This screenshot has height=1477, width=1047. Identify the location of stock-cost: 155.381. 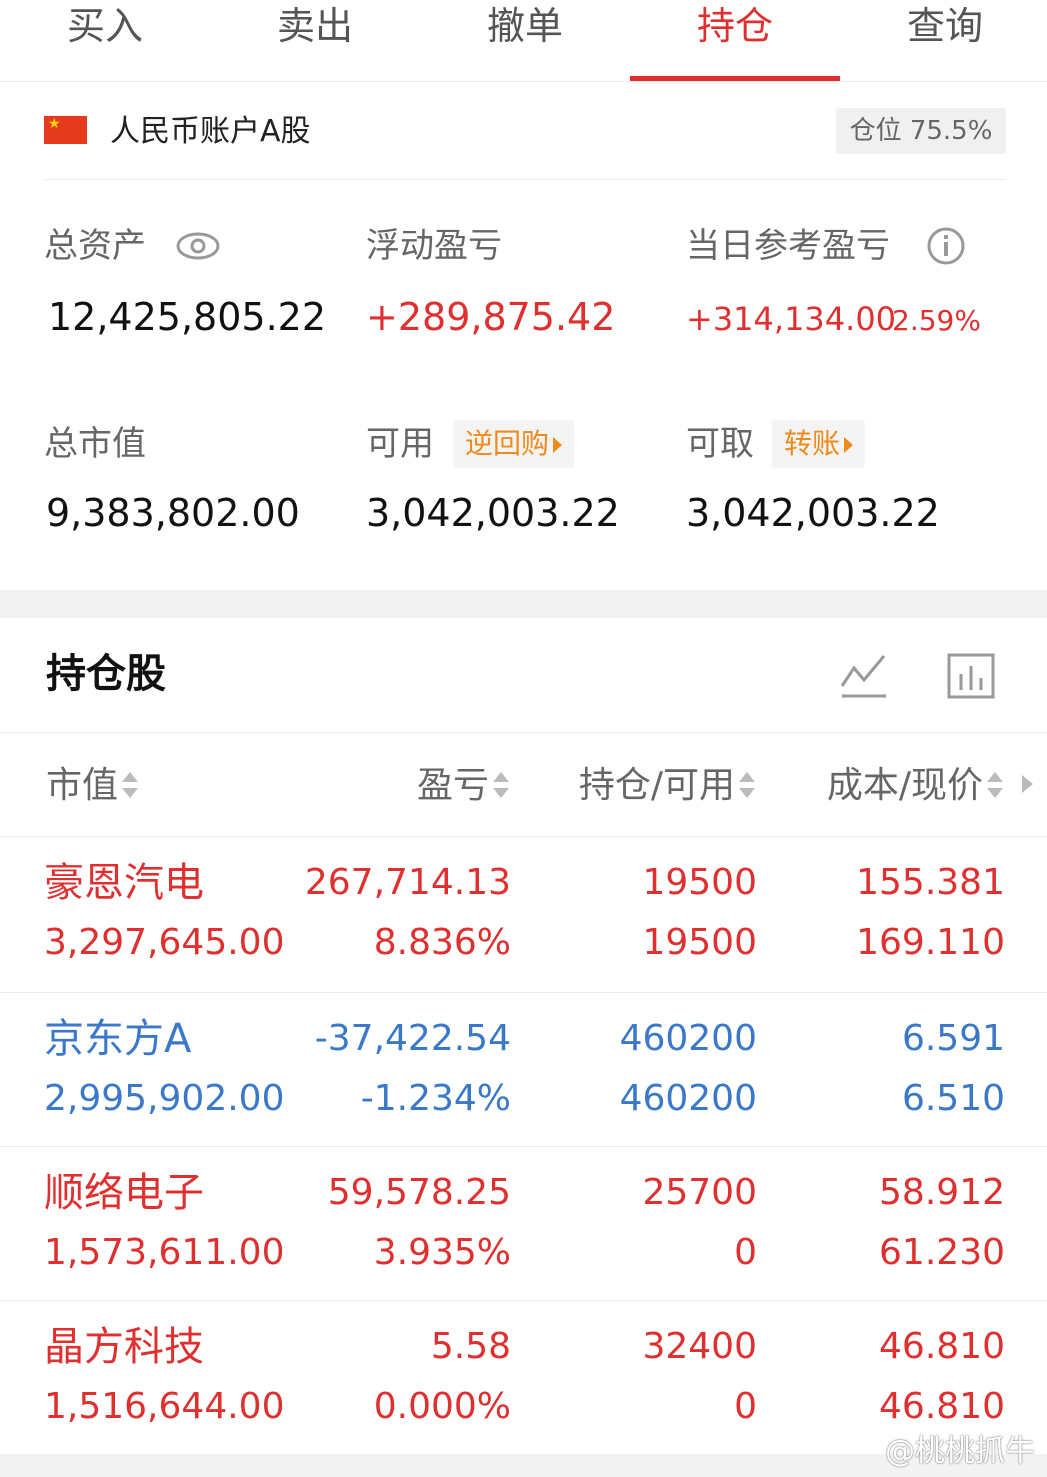
(930, 882).